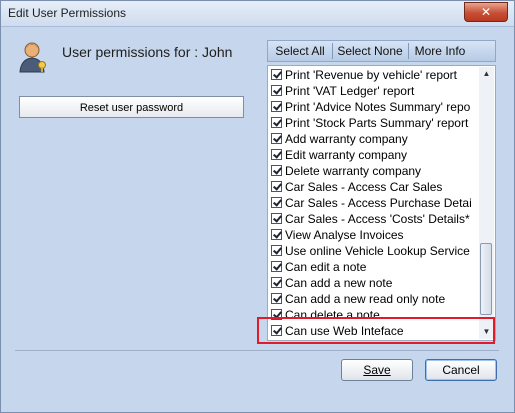  Describe the element at coordinates (32, 57) in the screenshot. I see `user-key-icon` at that location.